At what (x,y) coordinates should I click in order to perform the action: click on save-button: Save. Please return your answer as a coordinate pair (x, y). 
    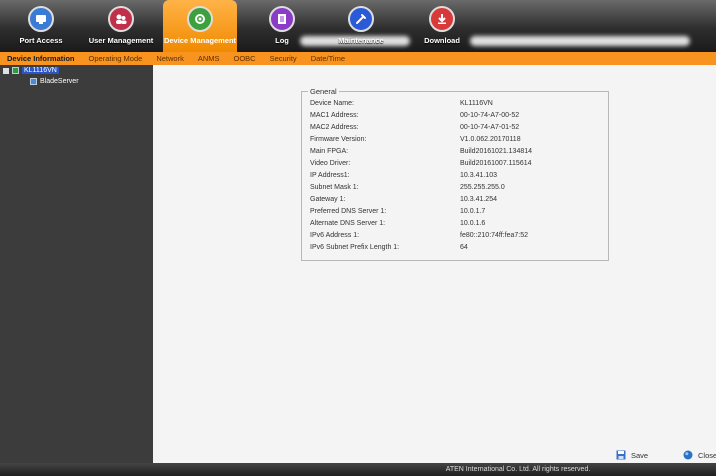
    Looking at the image, I should click on (632, 455).